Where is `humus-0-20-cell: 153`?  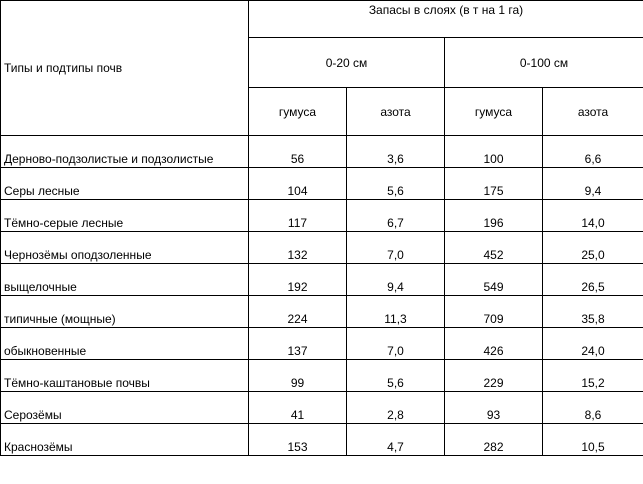
humus-0-20-cell: 153 is located at coordinates (297, 447).